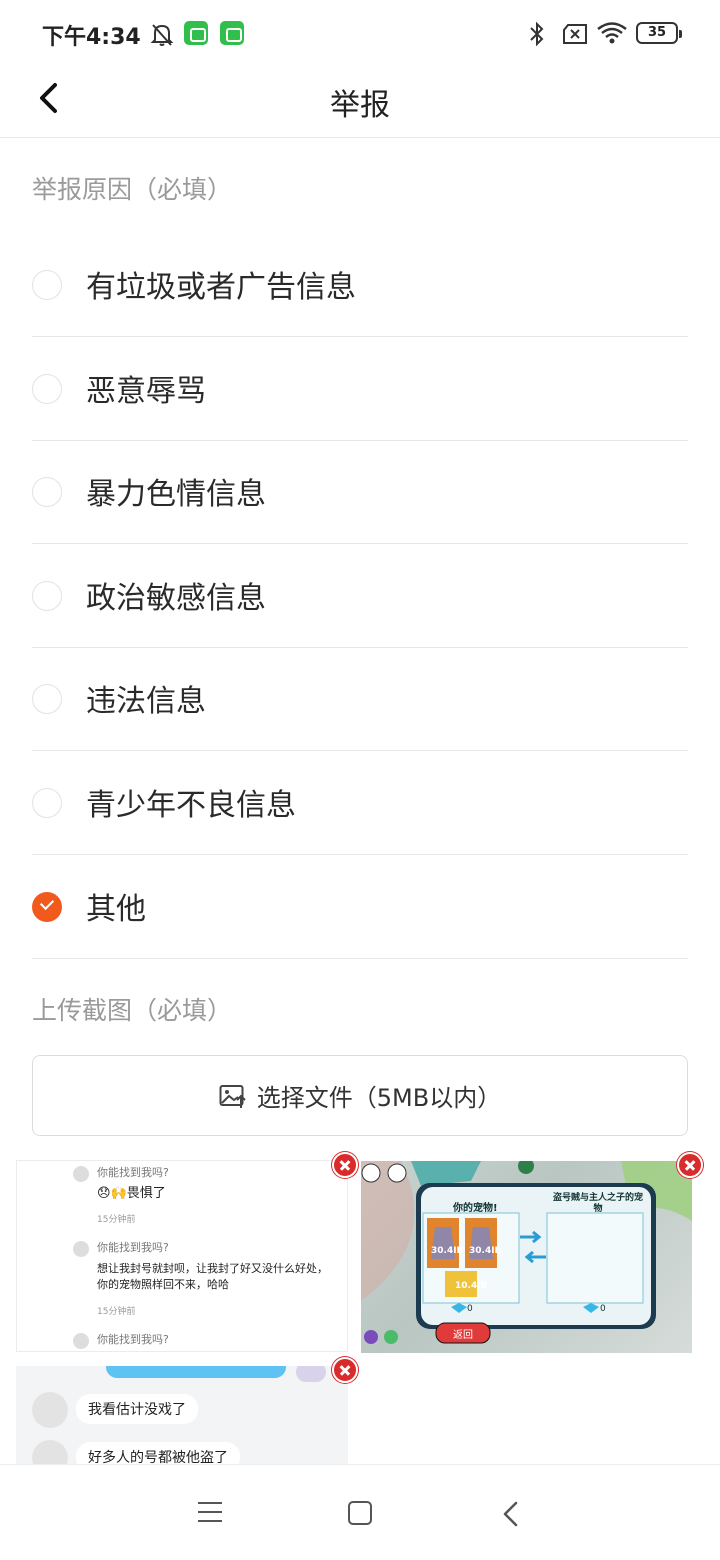 This screenshot has height=1560, width=720. I want to click on reason-option: 暴力色情信息, so click(360, 492).